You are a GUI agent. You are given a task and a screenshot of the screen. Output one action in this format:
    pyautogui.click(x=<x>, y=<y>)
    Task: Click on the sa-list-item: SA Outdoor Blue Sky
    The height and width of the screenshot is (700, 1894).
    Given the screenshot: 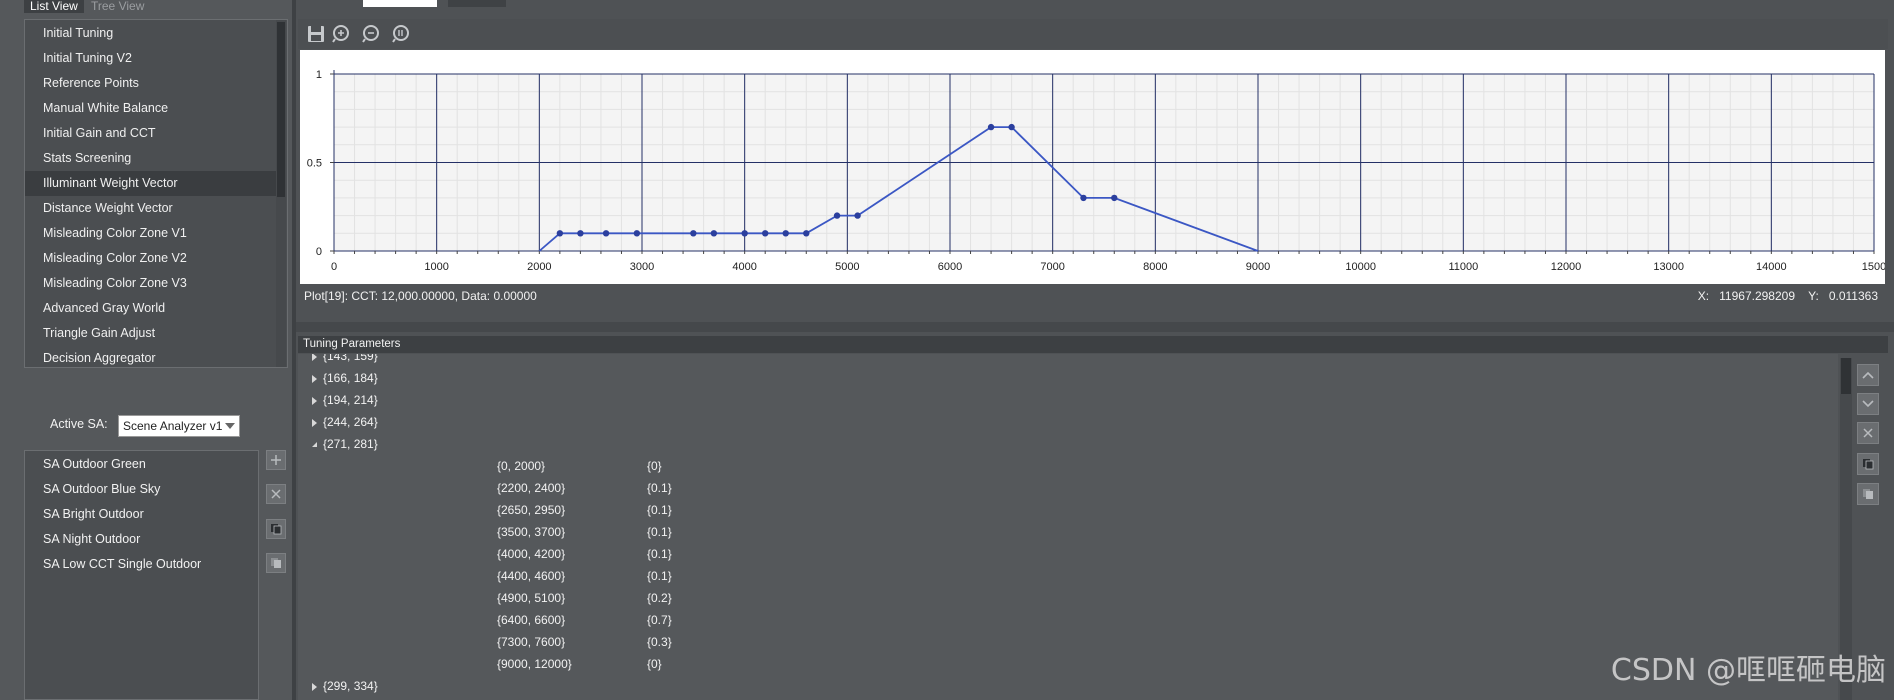 What is the action you would take?
    pyautogui.click(x=140, y=489)
    